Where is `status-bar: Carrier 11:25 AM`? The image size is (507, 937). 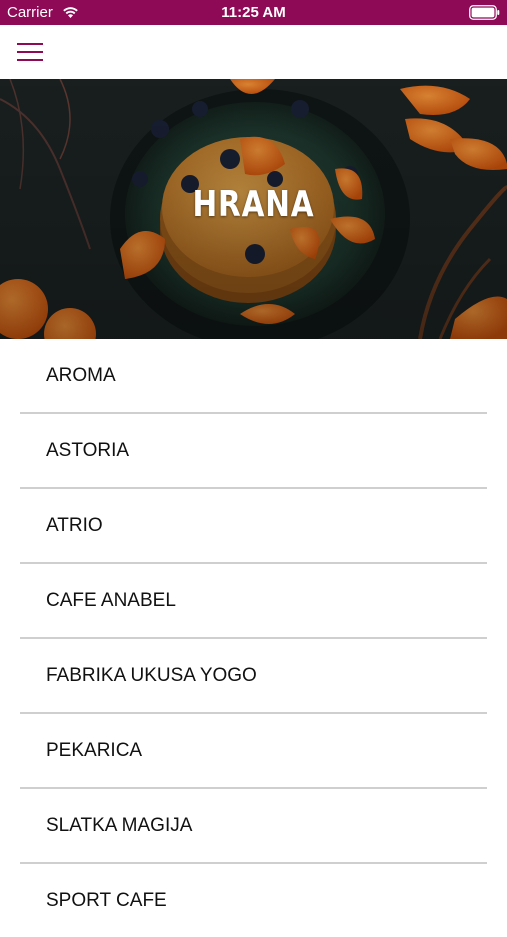 status-bar: Carrier 11:25 AM is located at coordinates (253, 12).